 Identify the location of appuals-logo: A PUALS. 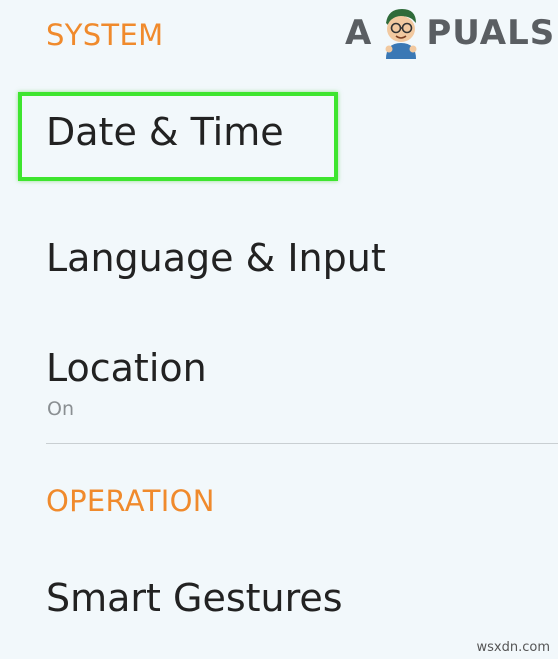
(450, 33).